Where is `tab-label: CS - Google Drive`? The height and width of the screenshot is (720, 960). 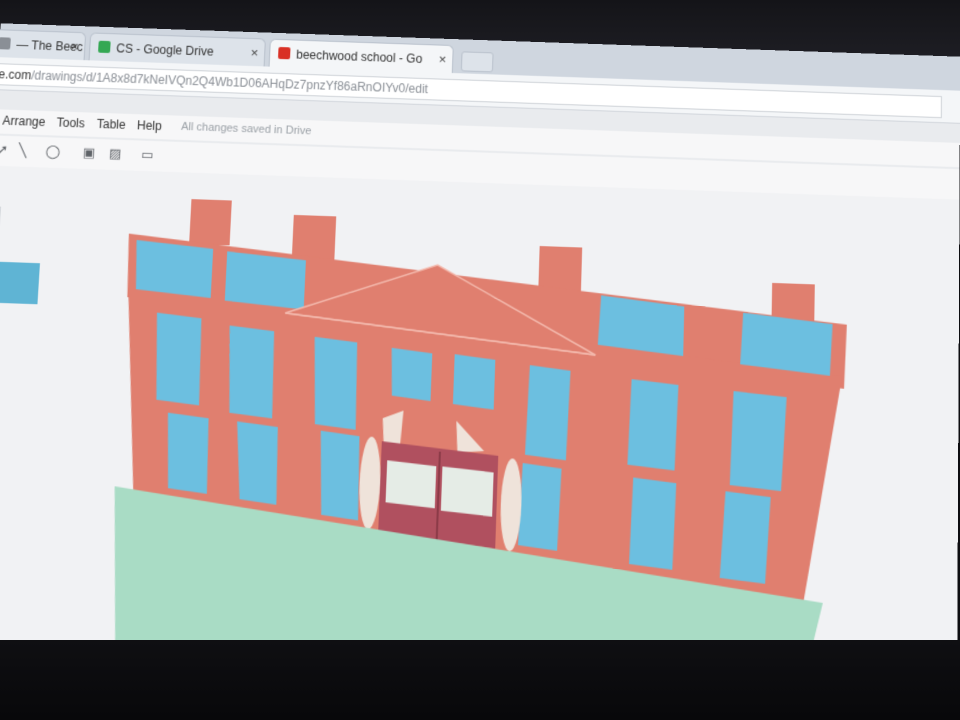 tab-label: CS - Google Drive is located at coordinates (164, 50).